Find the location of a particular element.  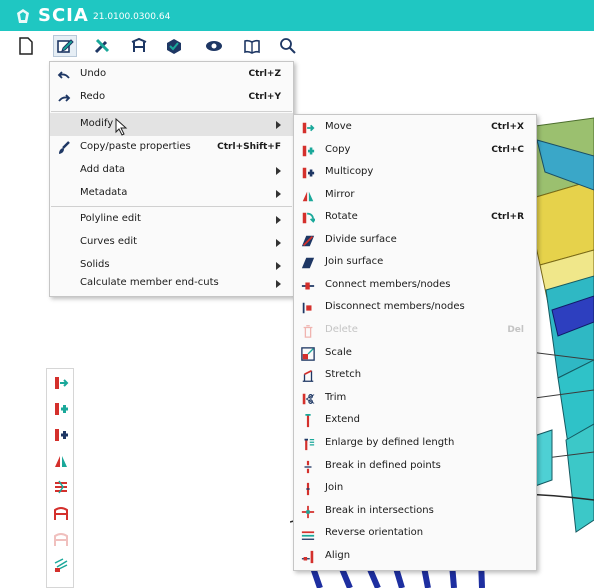

menu-item-copy-paste-properties: Copy/paste properties Ctrl+Shift+F is located at coordinates (171, 147).